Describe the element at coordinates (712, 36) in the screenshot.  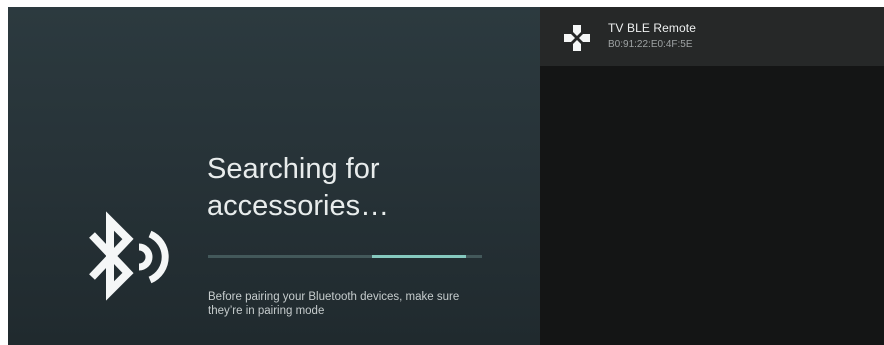
I see `device-list-item: TV BLE Remote B0:91:22:E0:4F:5E` at that location.